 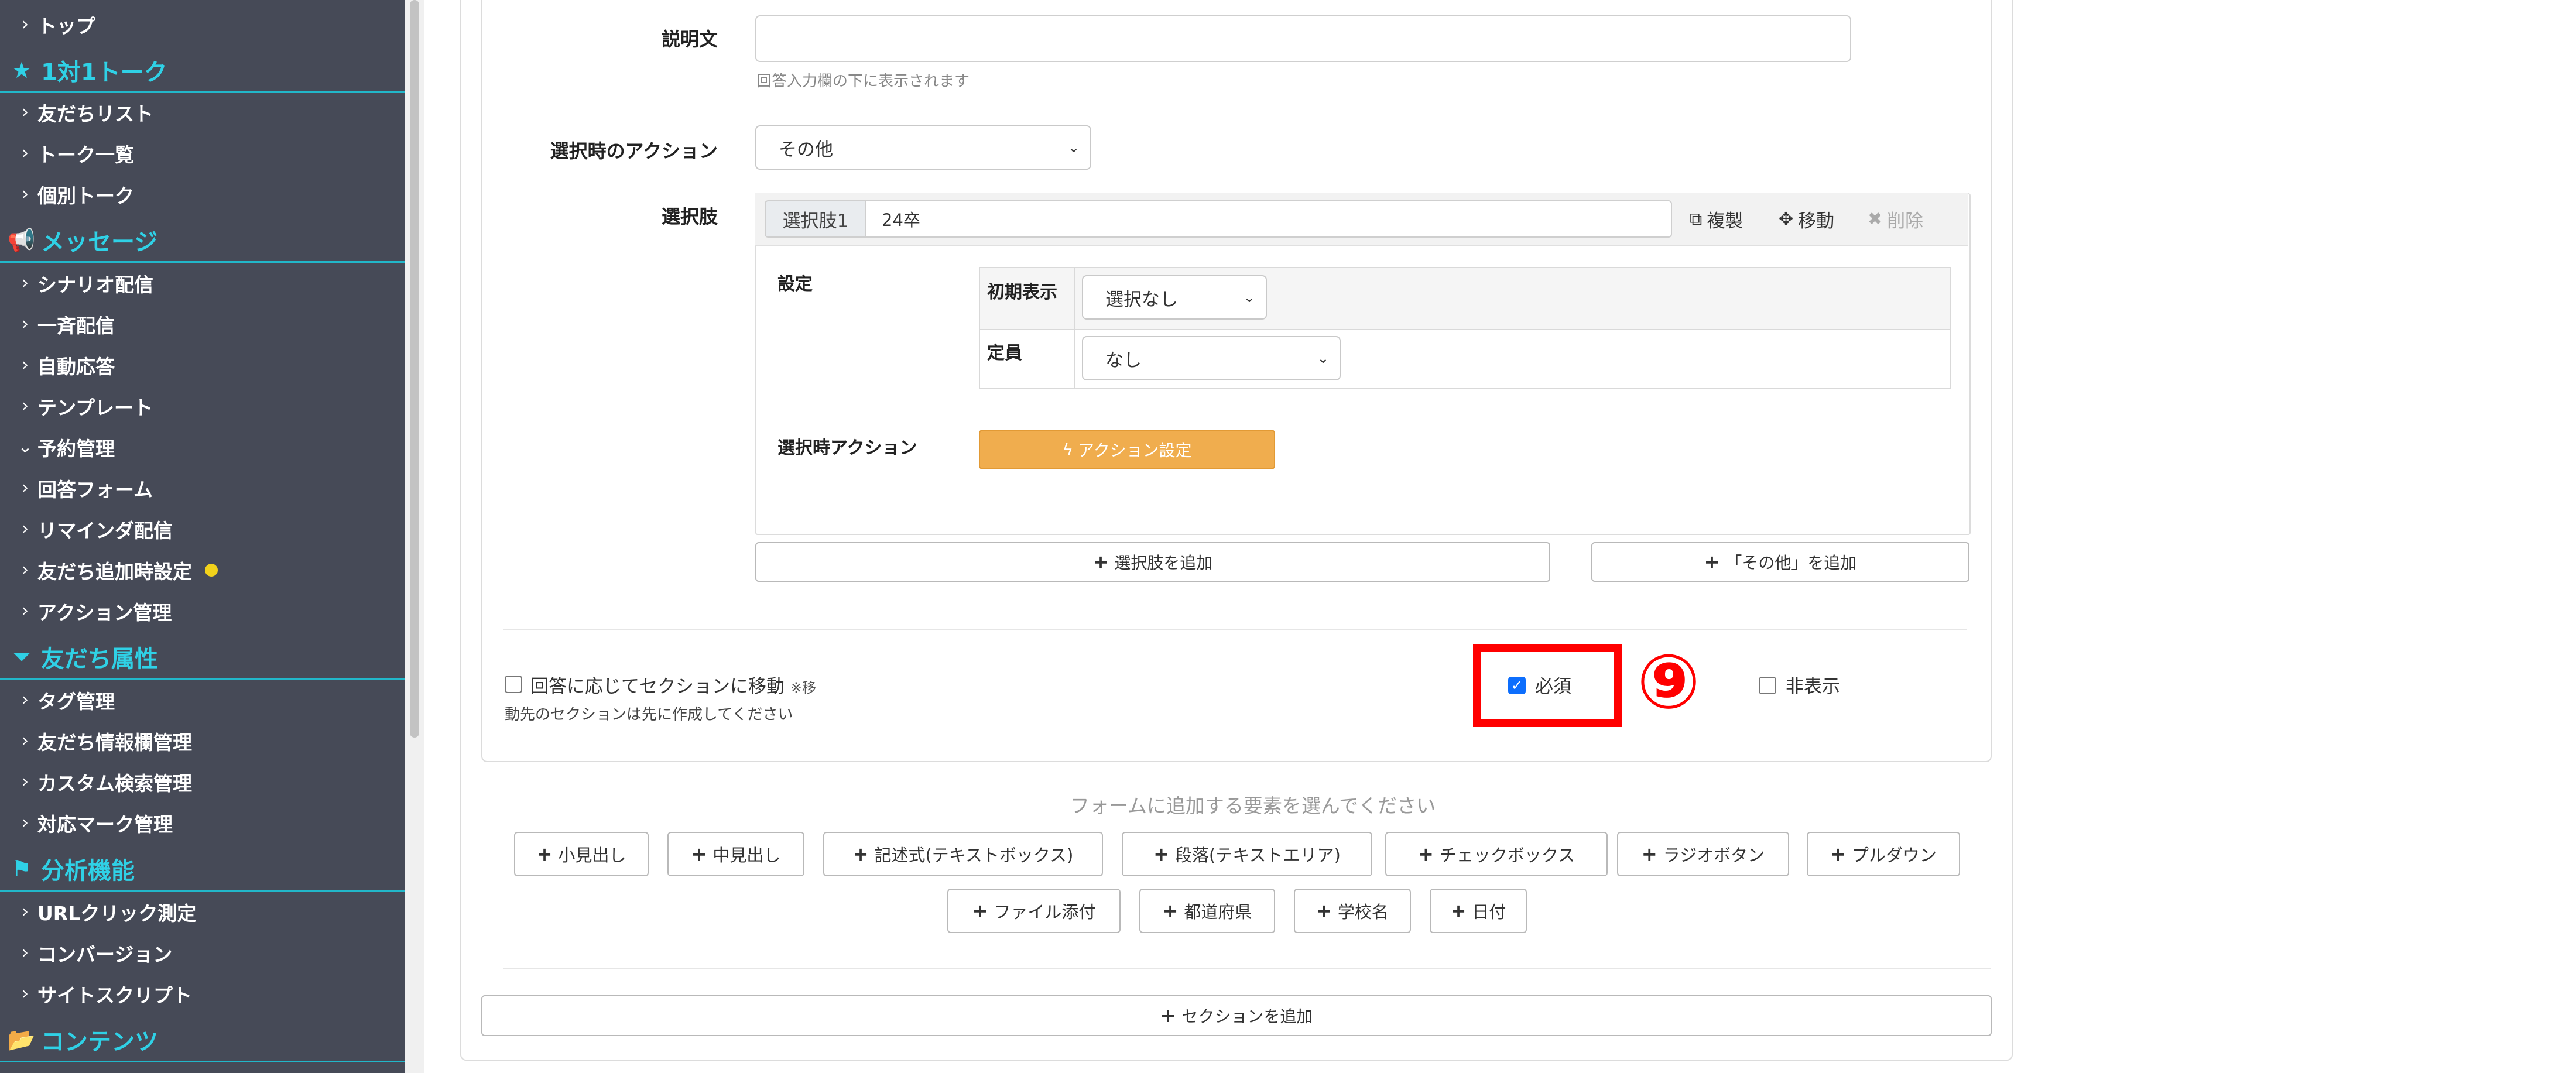 What do you see at coordinates (414, 369) in the screenshot?
I see `sidebar-scrollbar-thumb` at bounding box center [414, 369].